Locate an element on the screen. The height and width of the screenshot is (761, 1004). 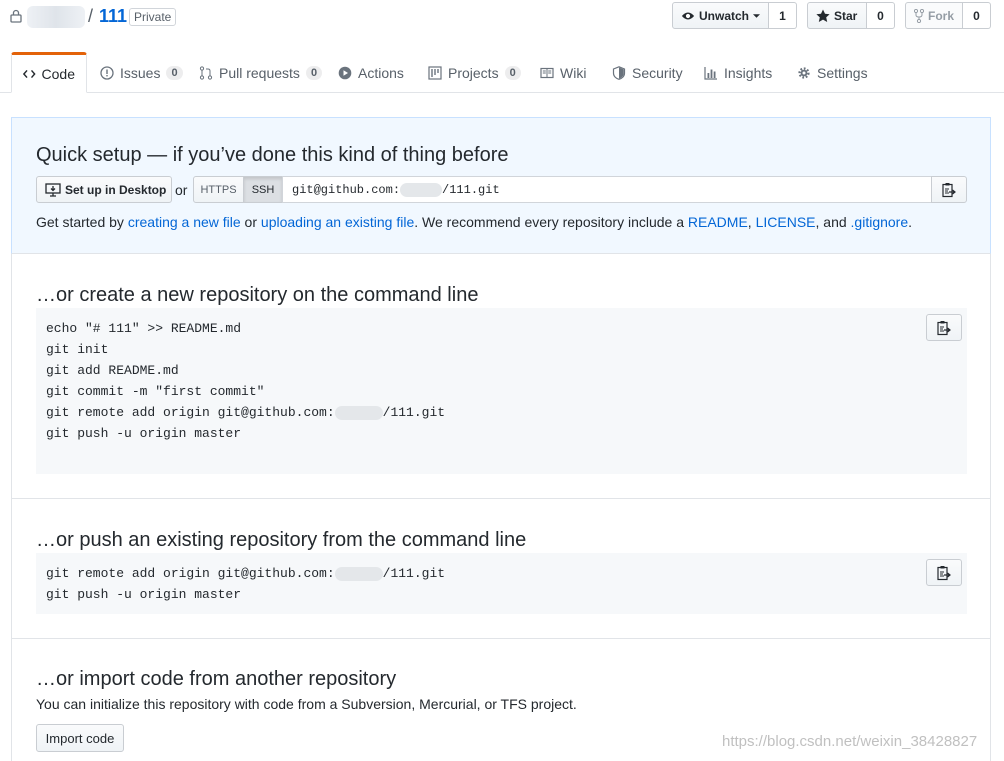
license-link: LICENSE is located at coordinates (786, 222).